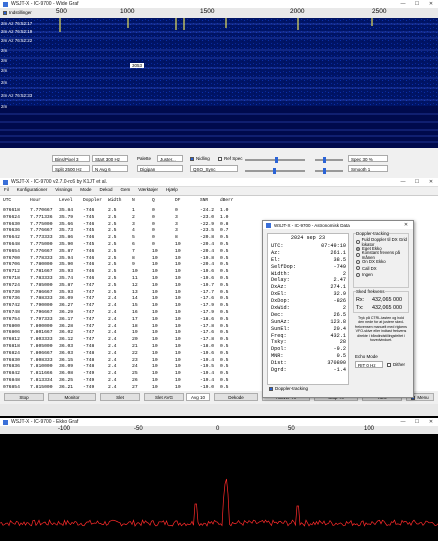 The image size is (438, 541). What do you see at coordinates (89, 251) in the screenshot?
I see `table-cell: -746` at bounding box center [89, 251].